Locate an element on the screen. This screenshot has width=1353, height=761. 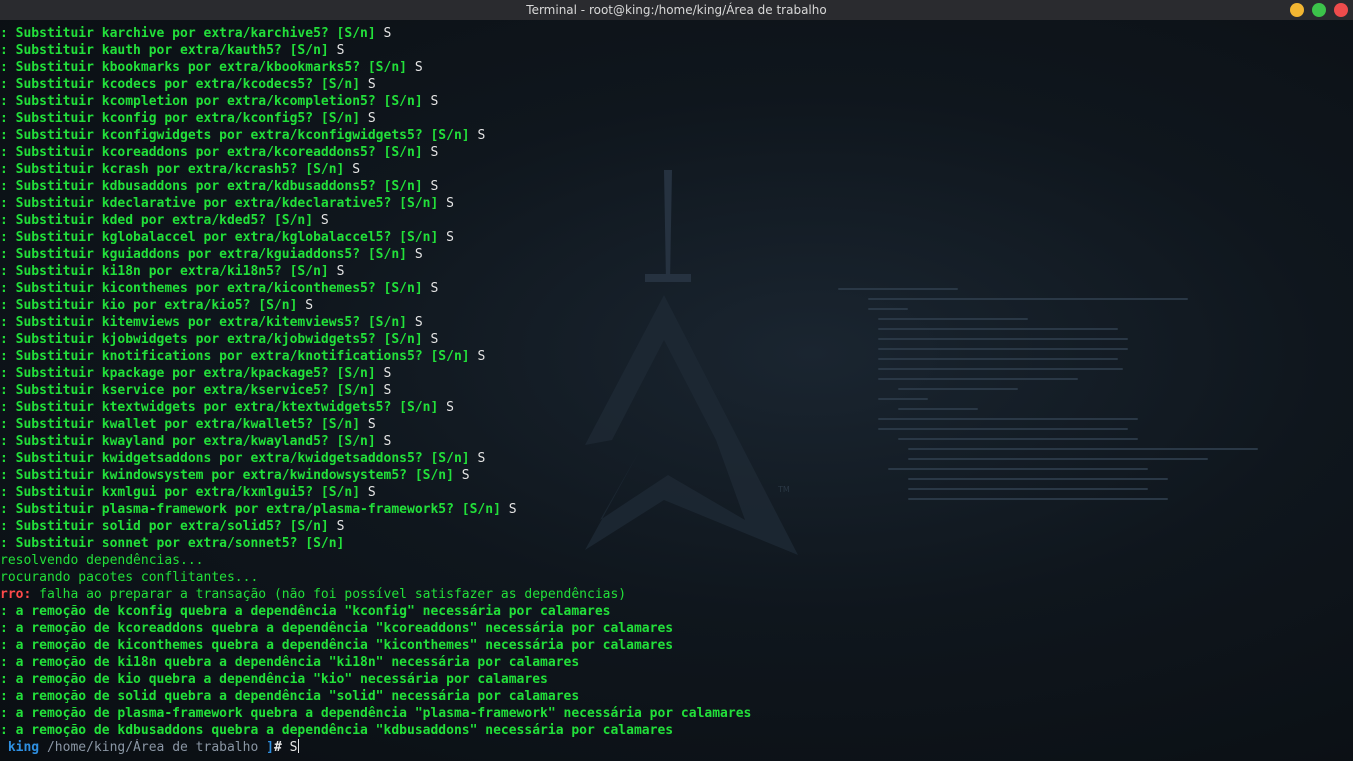
prompt-symbol: # is located at coordinates (277, 747).